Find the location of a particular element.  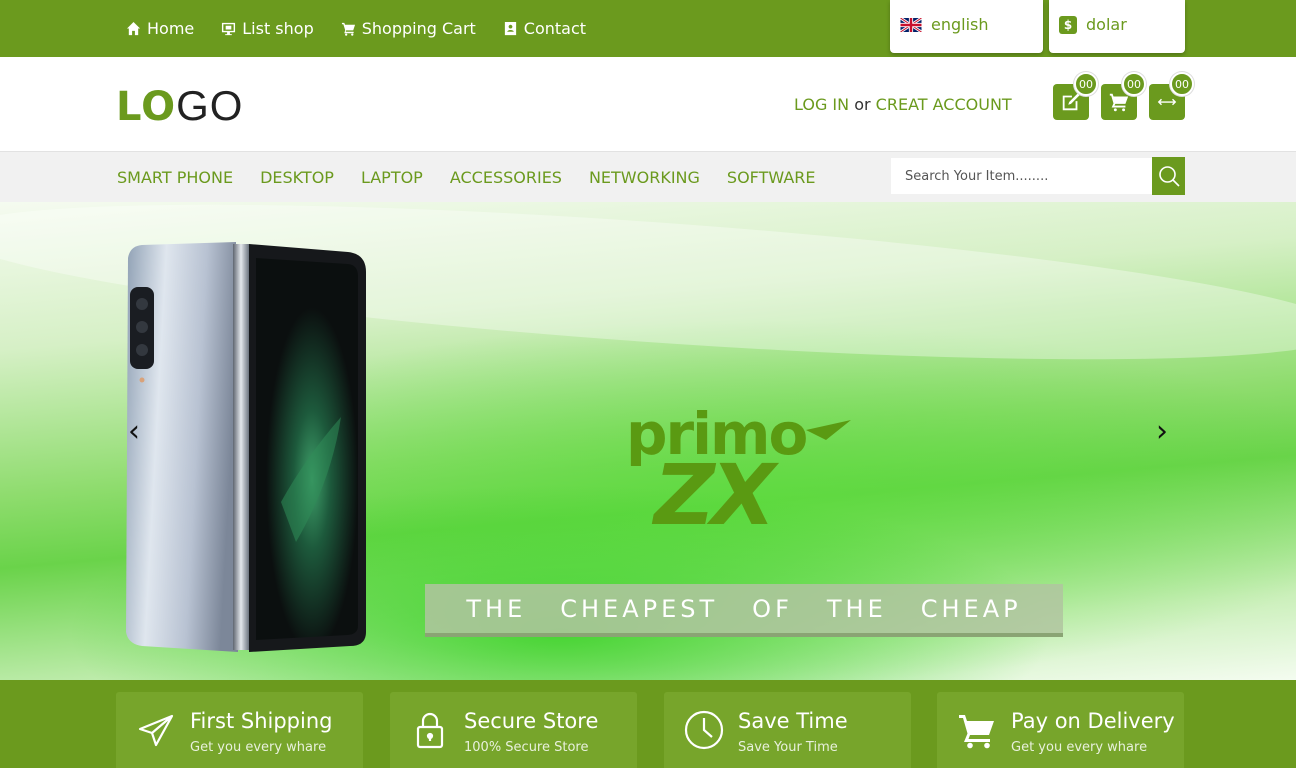

nav-contact-label: Contact is located at coordinates (555, 28).